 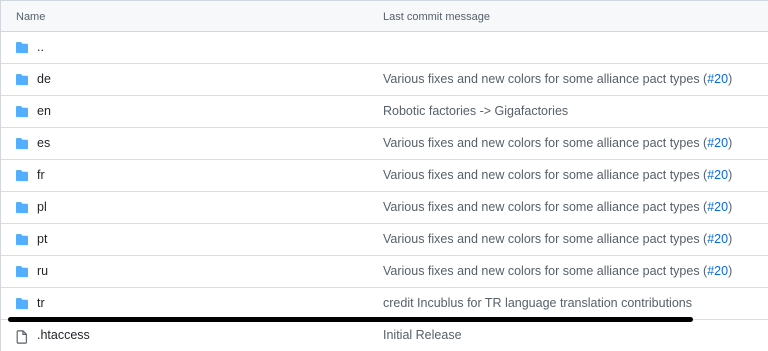 I want to click on table-row: .htaccess Initial Release, so click(x=384, y=335).